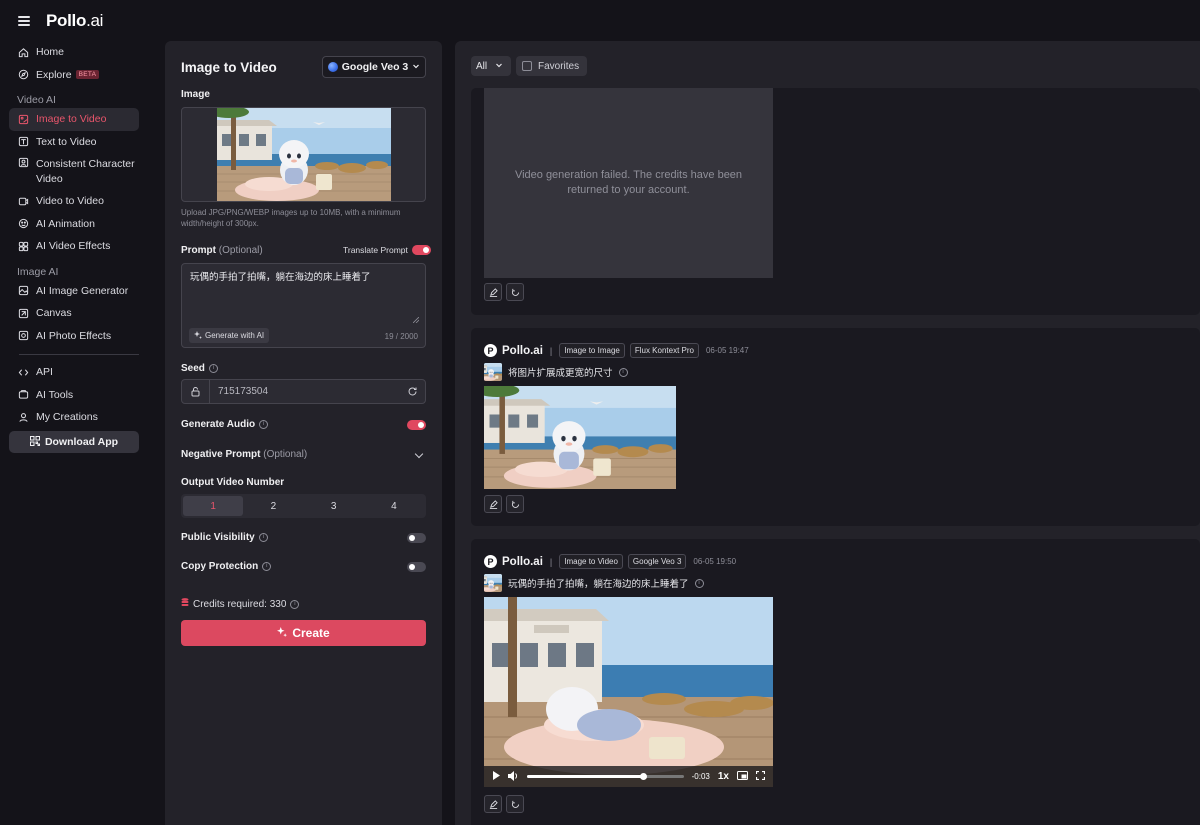  Describe the element at coordinates (74, 442) in the screenshot. I see `download-app-button: Download App` at that location.